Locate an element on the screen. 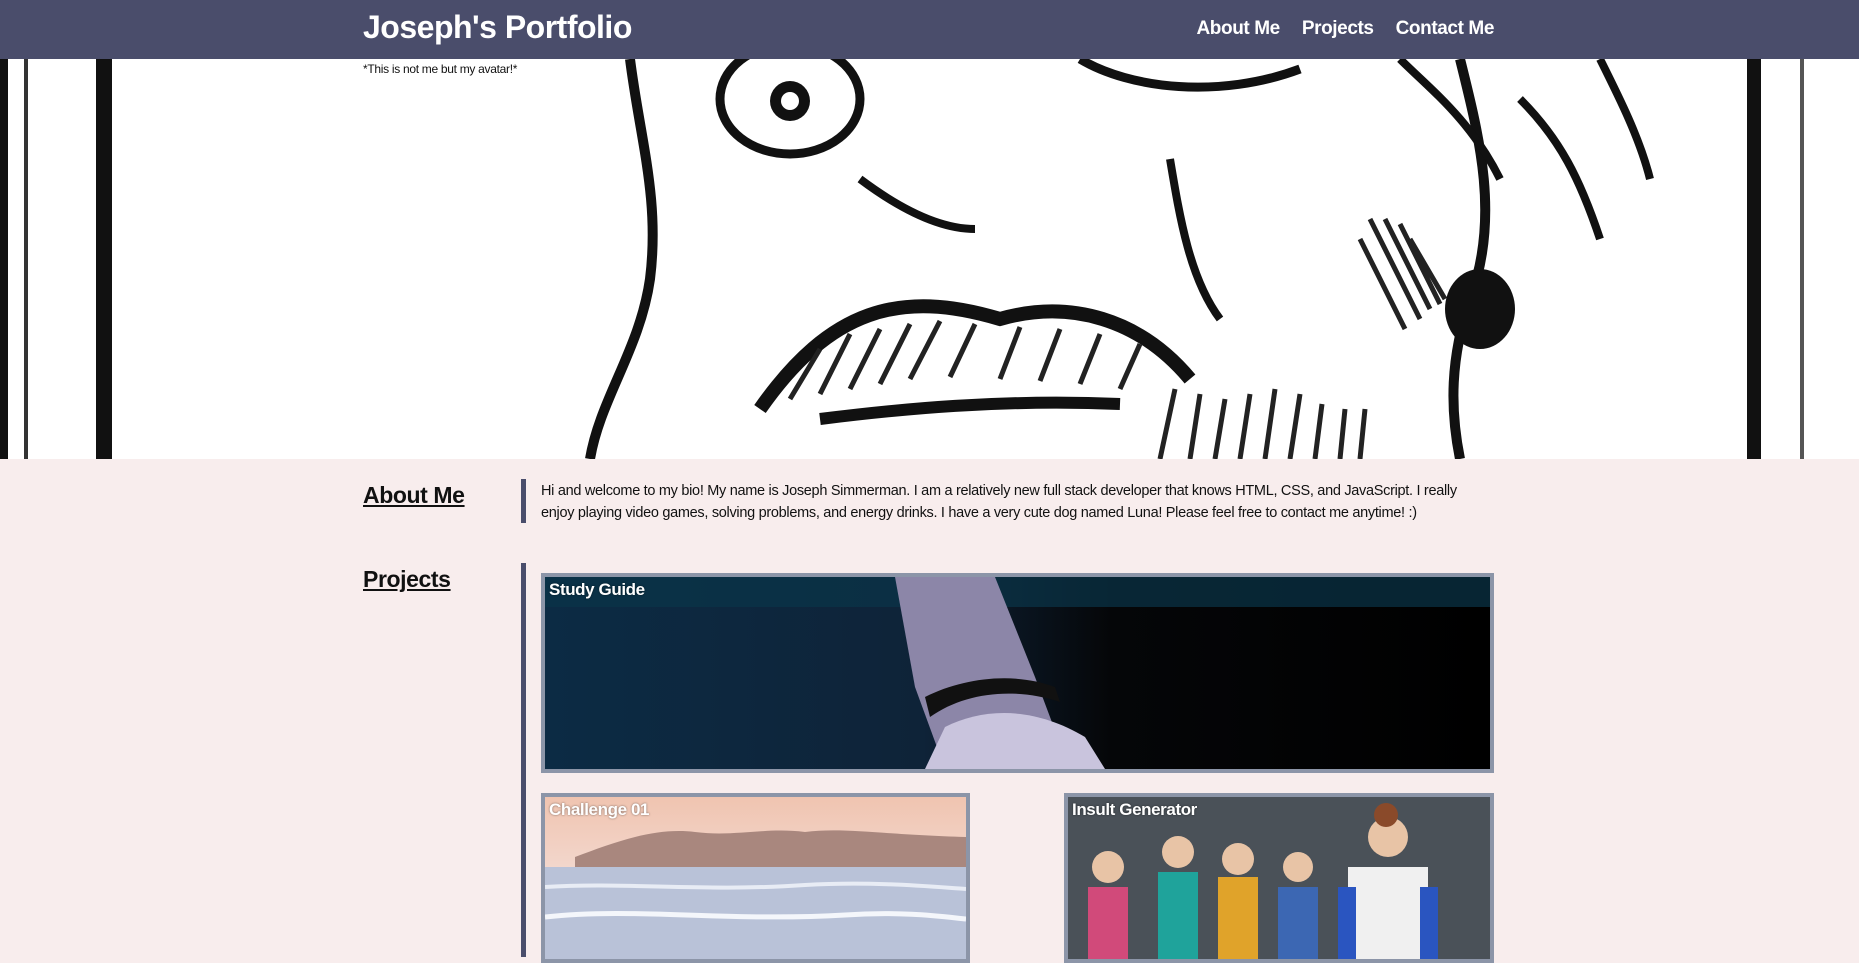 This screenshot has width=1859, height=963. about-divider is located at coordinates (523, 501).